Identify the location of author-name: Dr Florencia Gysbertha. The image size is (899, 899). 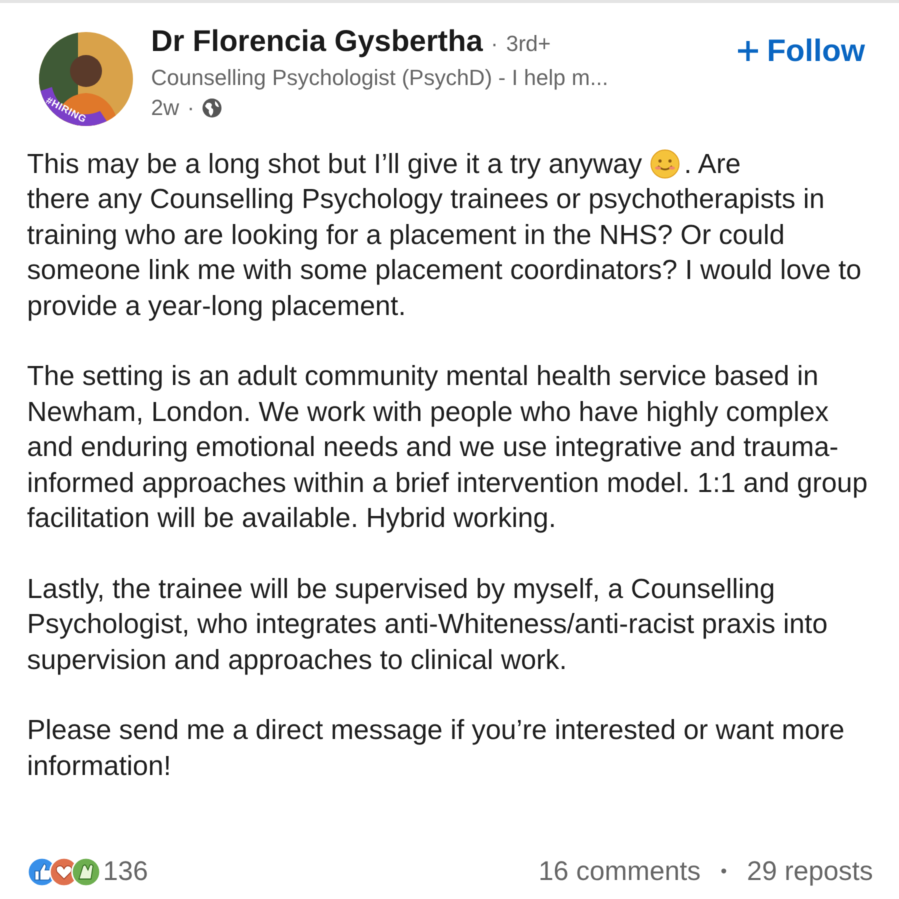
(317, 42).